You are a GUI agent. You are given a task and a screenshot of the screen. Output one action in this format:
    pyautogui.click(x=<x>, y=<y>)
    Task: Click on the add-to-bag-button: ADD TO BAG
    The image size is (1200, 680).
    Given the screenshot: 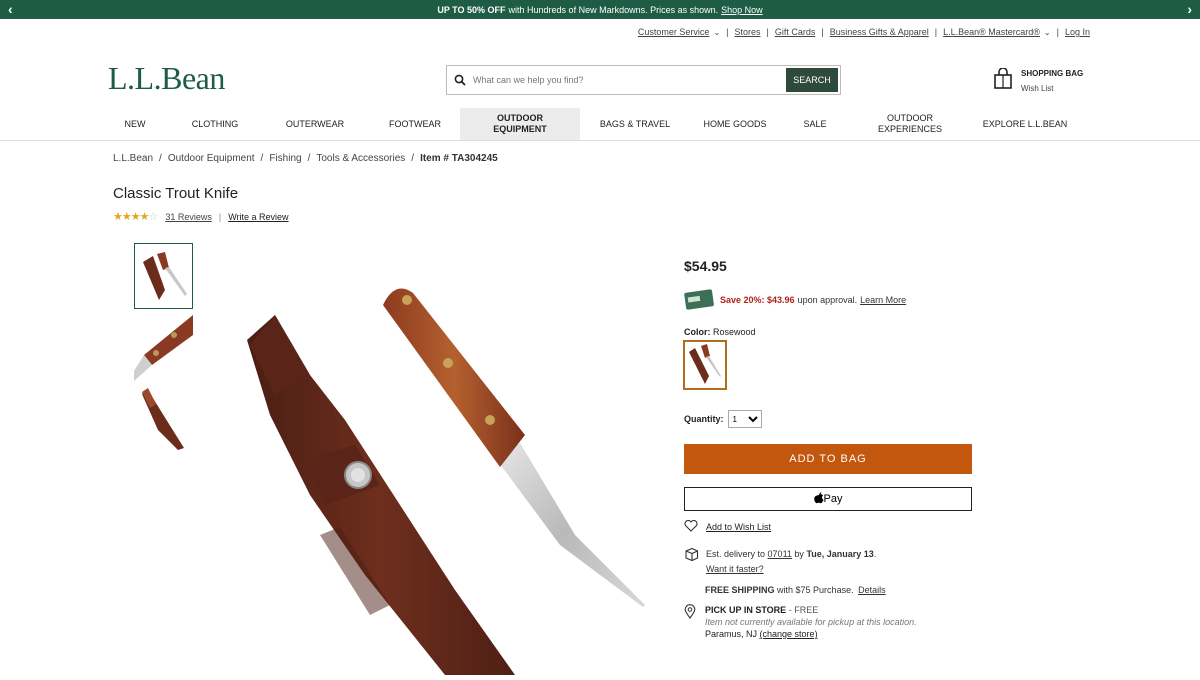 What is the action you would take?
    pyautogui.click(x=828, y=459)
    